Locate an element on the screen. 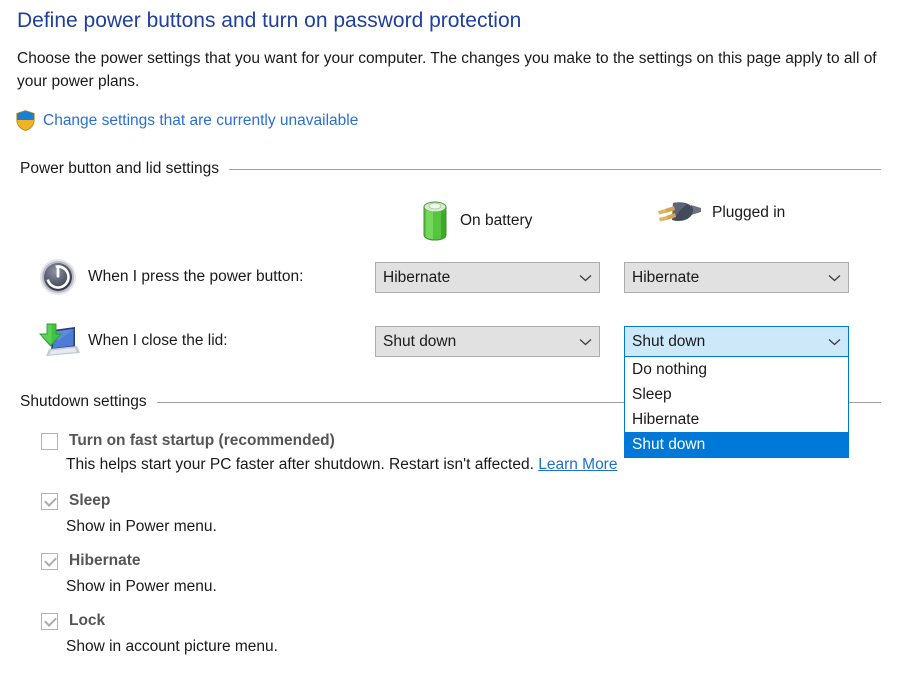 The height and width of the screenshot is (687, 901). checkbox-hibernate is located at coordinates (49, 561).